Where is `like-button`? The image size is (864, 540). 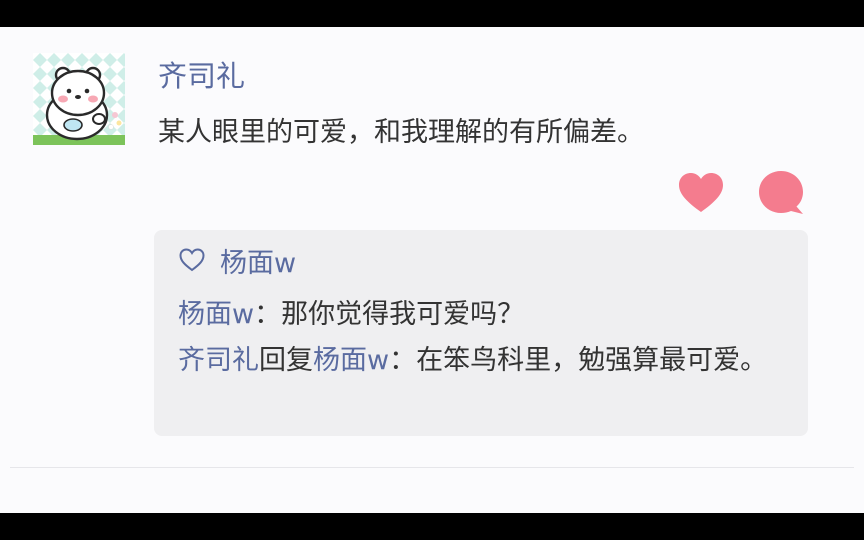 like-button is located at coordinates (701, 193).